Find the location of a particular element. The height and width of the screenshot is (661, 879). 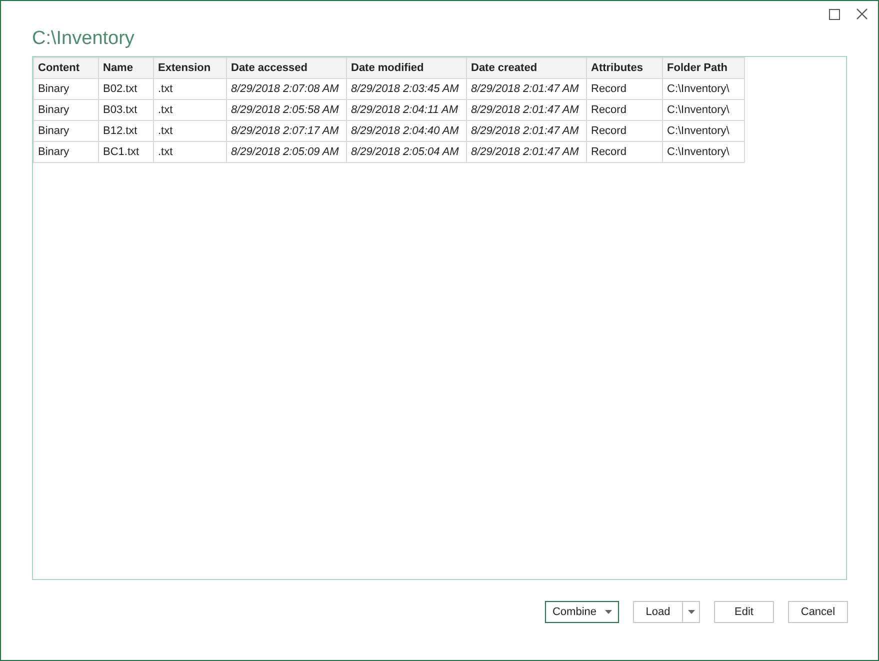

table-cell: 8/29/2018 2:07:17 AM is located at coordinates (286, 131).